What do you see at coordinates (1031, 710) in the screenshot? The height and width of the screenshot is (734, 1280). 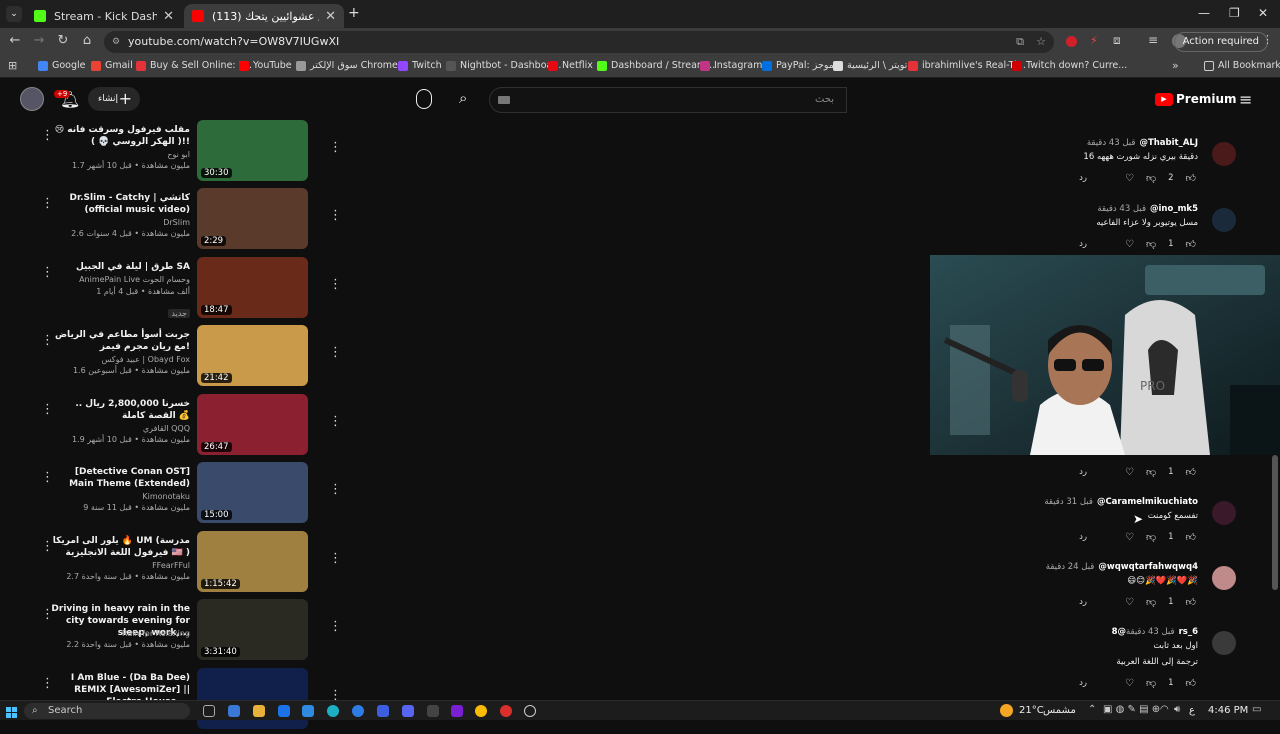 I see `weather-temp: 21°C` at bounding box center [1031, 710].